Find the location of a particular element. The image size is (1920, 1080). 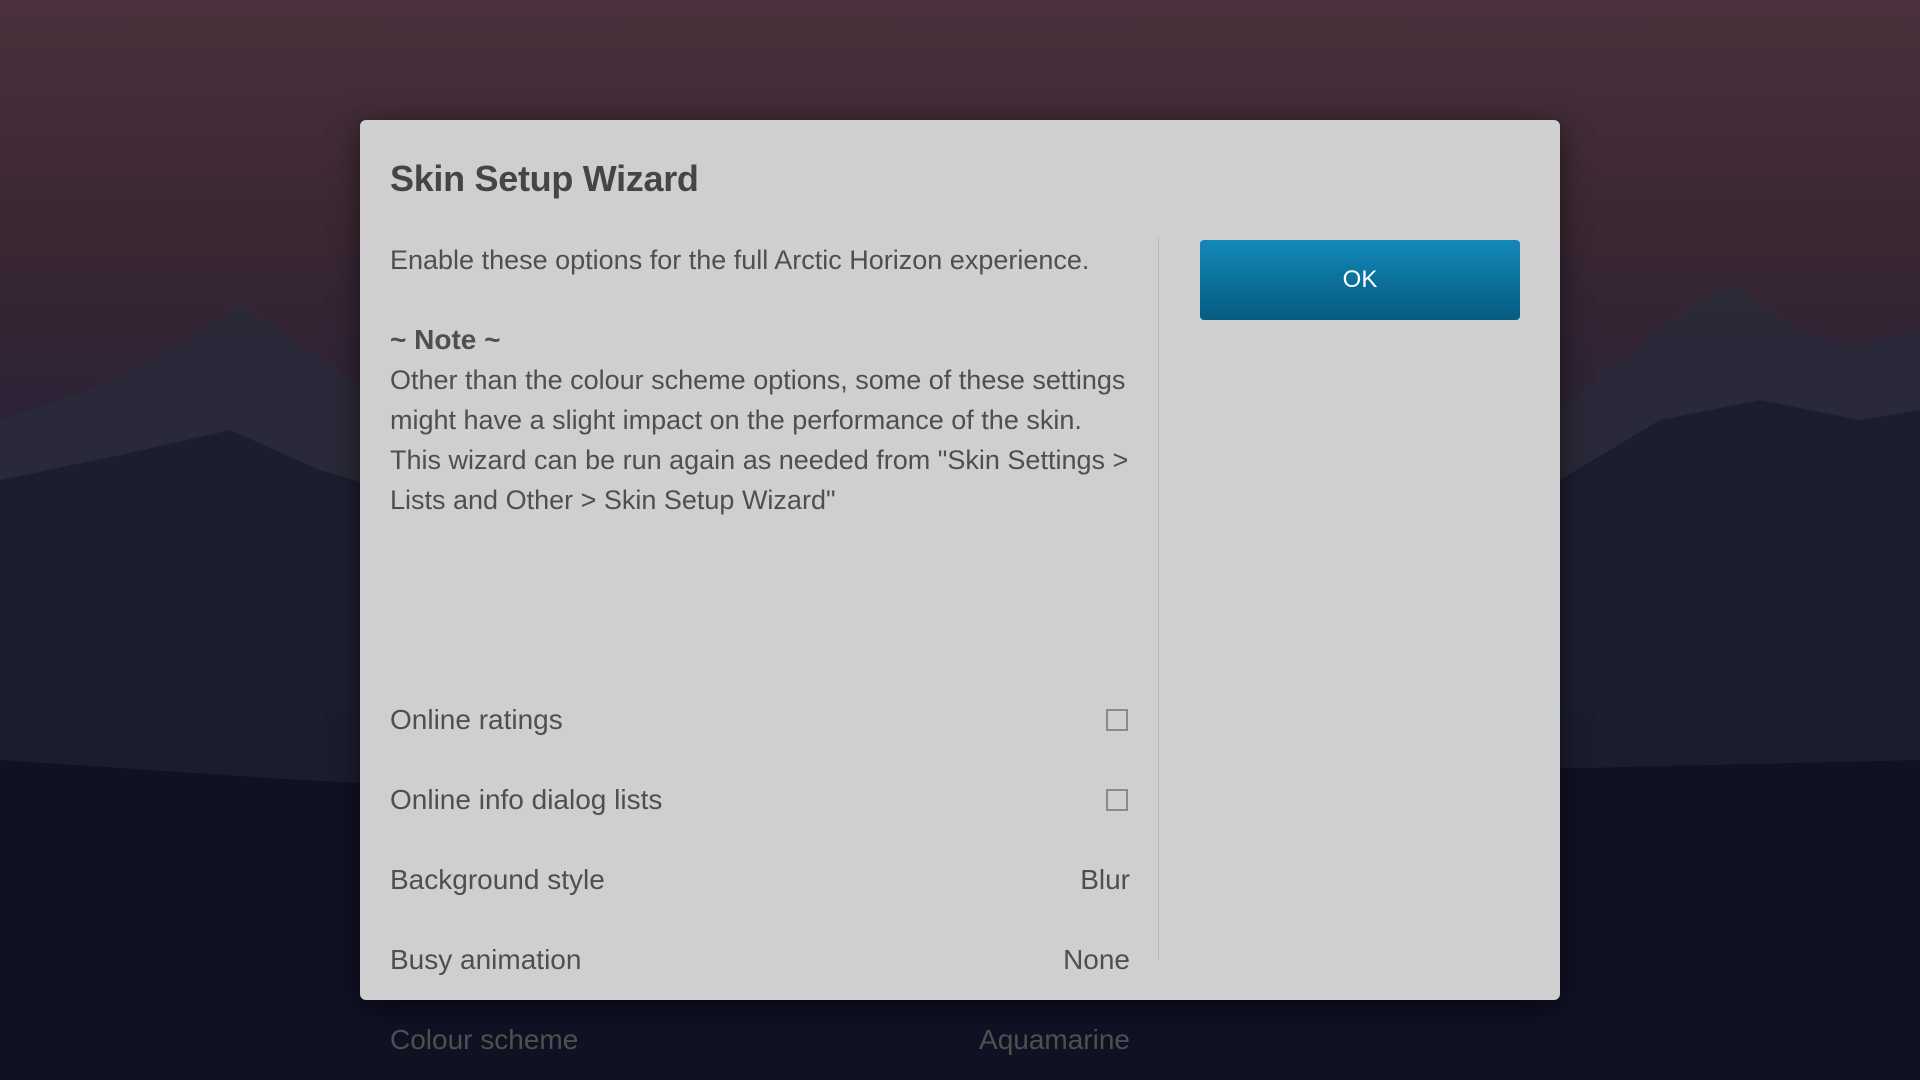

setting-value: Aquamarine is located at coordinates (1054, 1039).